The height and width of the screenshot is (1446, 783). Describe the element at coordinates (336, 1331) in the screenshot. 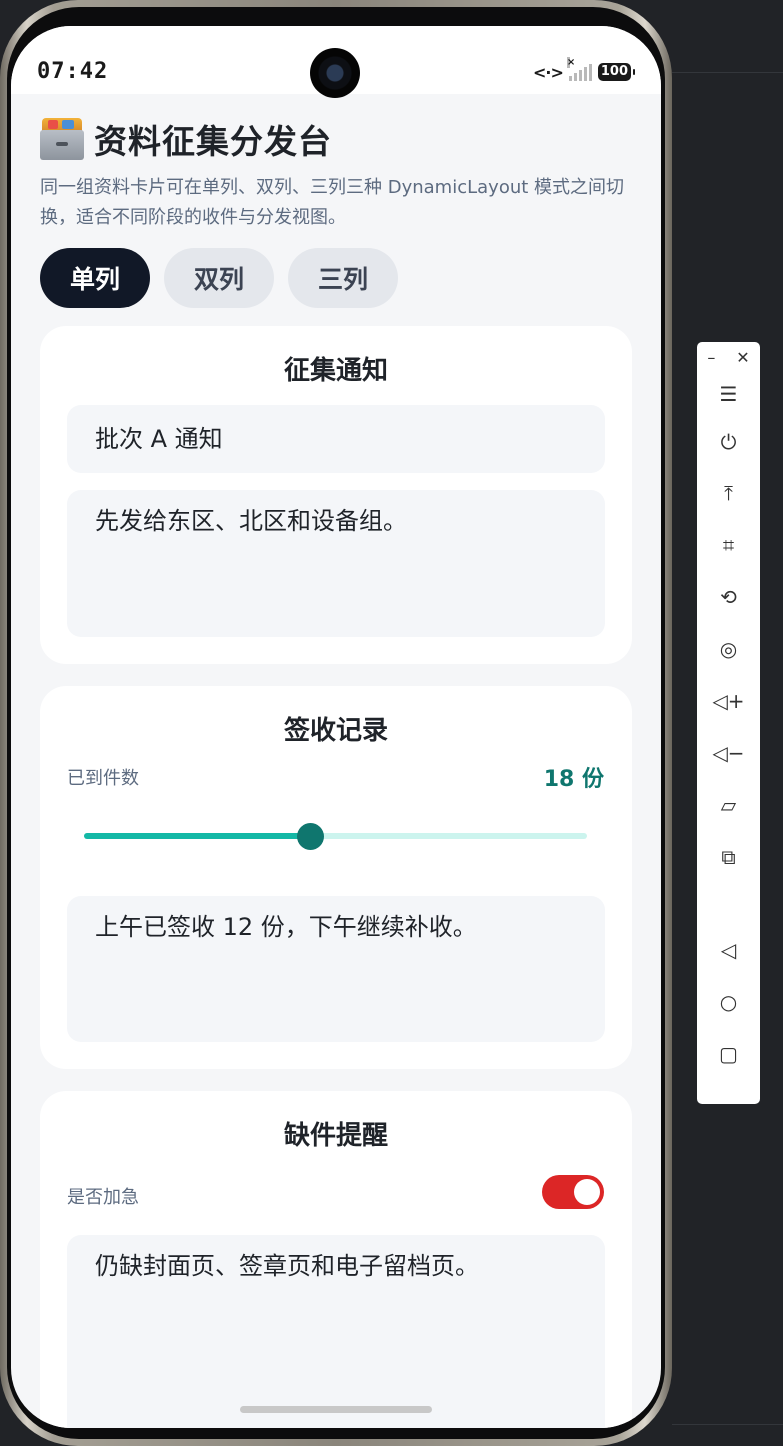

I see `missing-notes-textarea: 仍缺封面页、签章页和电子留档页。` at that location.